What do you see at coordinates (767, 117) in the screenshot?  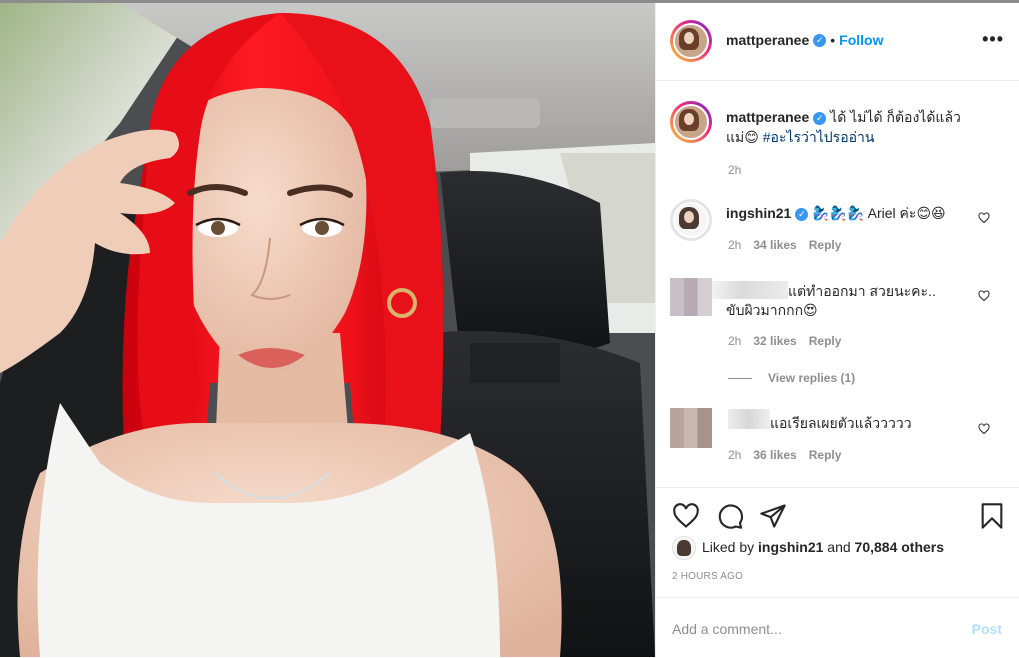 I see `caption-username: mattperanee` at bounding box center [767, 117].